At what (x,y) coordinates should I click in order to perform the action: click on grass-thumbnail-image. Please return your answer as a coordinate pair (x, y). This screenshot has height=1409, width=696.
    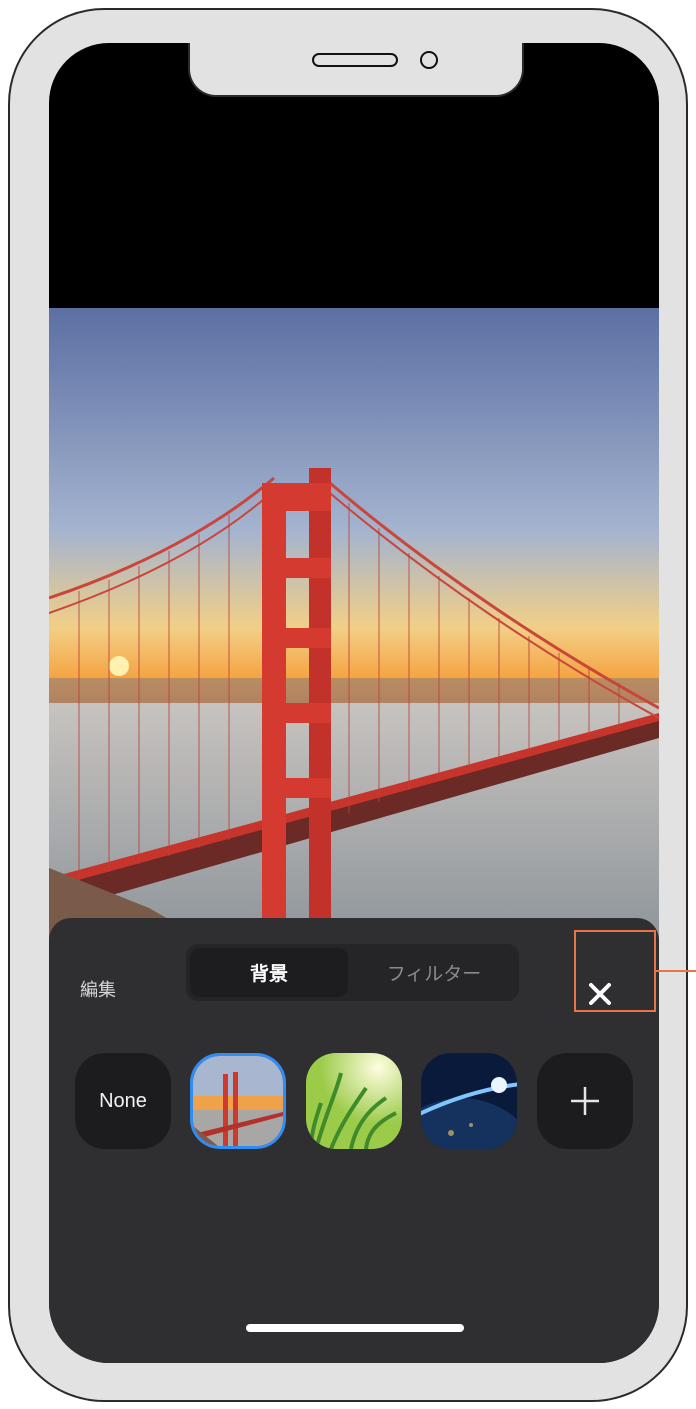
    Looking at the image, I should click on (354, 1101).